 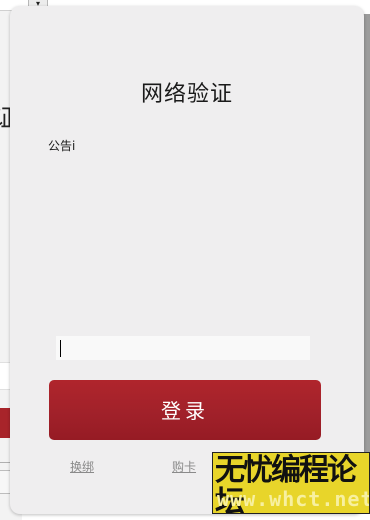 What do you see at coordinates (5, 423) in the screenshot?
I see `background-button-fragment` at bounding box center [5, 423].